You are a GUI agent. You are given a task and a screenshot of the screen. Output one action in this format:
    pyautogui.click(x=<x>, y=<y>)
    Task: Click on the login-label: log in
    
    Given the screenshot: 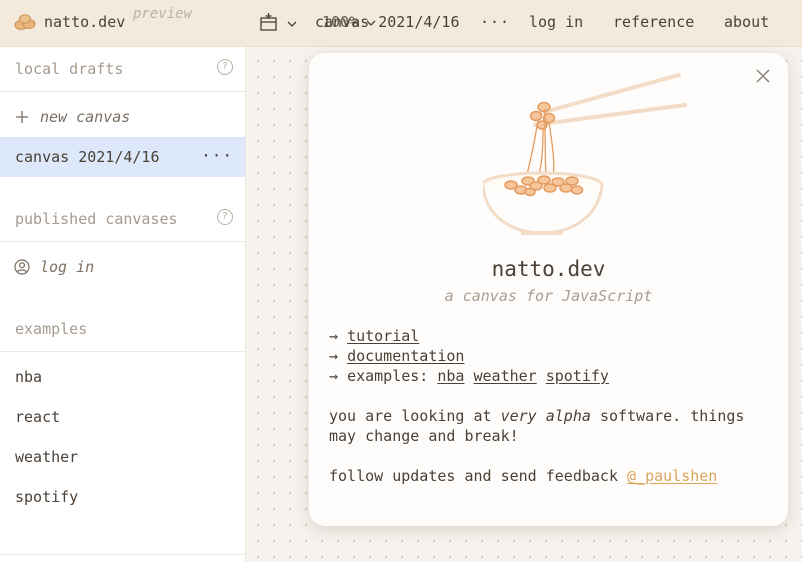 What is the action you would take?
    pyautogui.click(x=67, y=267)
    